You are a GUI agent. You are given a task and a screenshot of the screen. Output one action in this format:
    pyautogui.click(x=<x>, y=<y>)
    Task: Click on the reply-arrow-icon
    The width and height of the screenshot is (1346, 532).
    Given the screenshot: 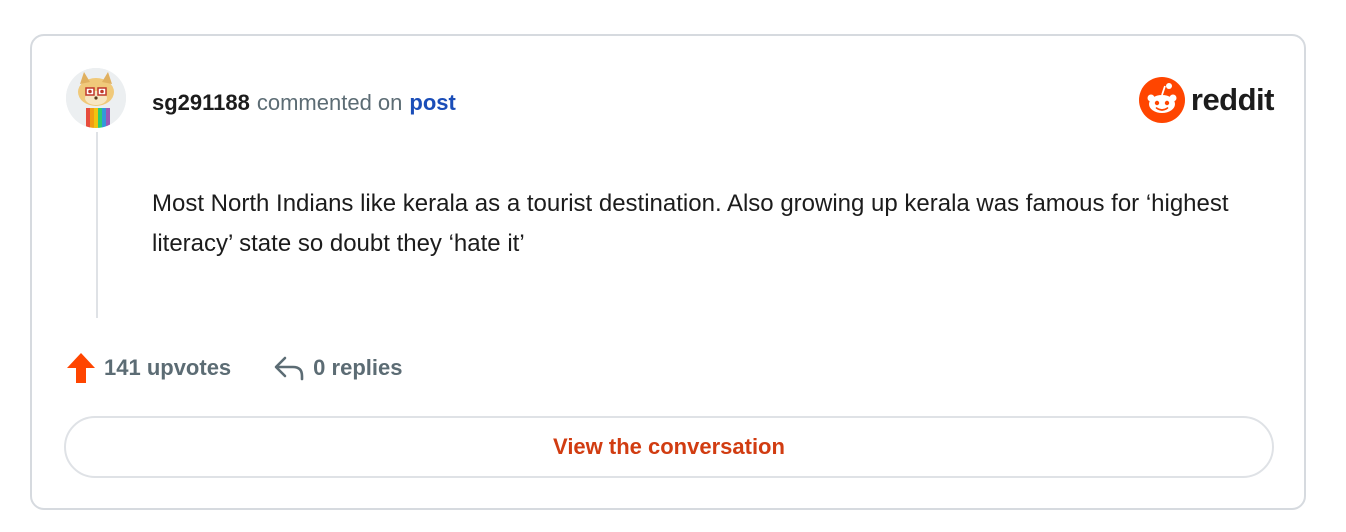 What is the action you would take?
    pyautogui.click(x=289, y=368)
    